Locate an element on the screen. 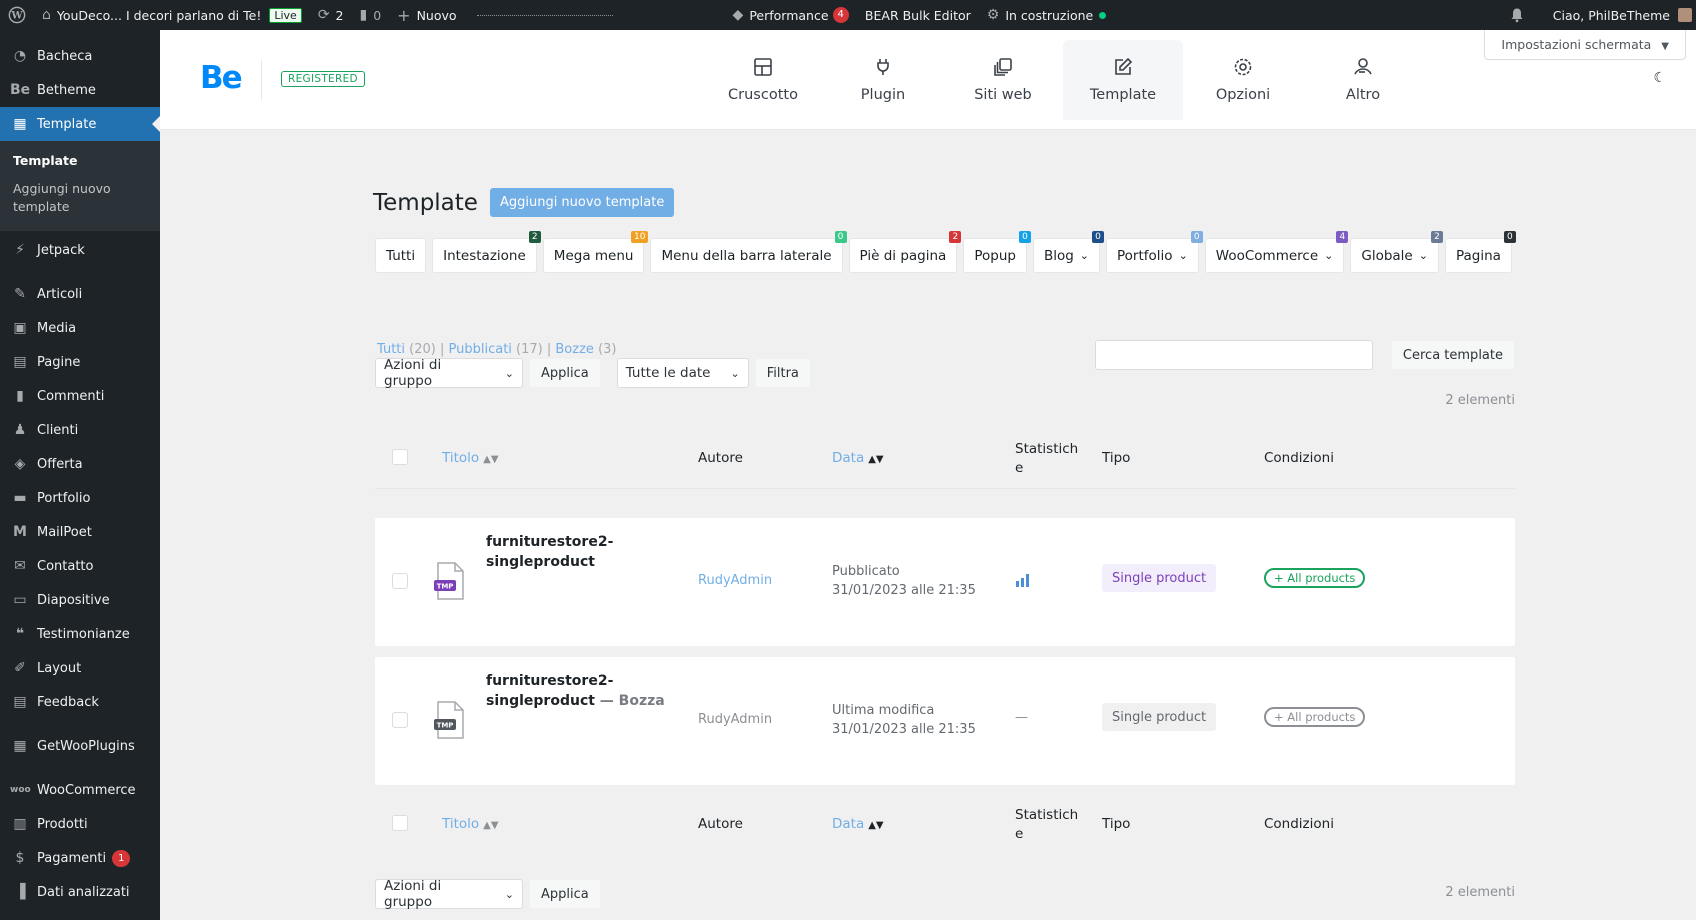 The height and width of the screenshot is (920, 1696). row-author-link: RudyAdmin is located at coordinates (735, 580).